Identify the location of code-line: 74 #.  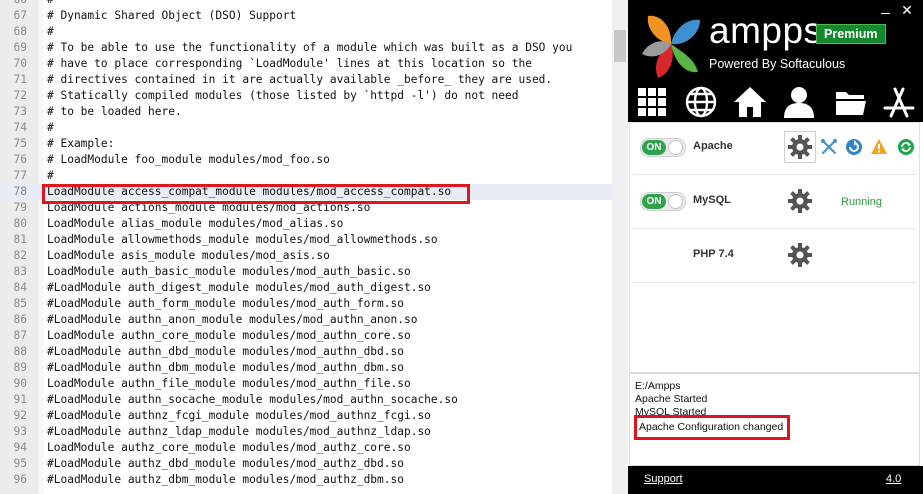
(306, 128).